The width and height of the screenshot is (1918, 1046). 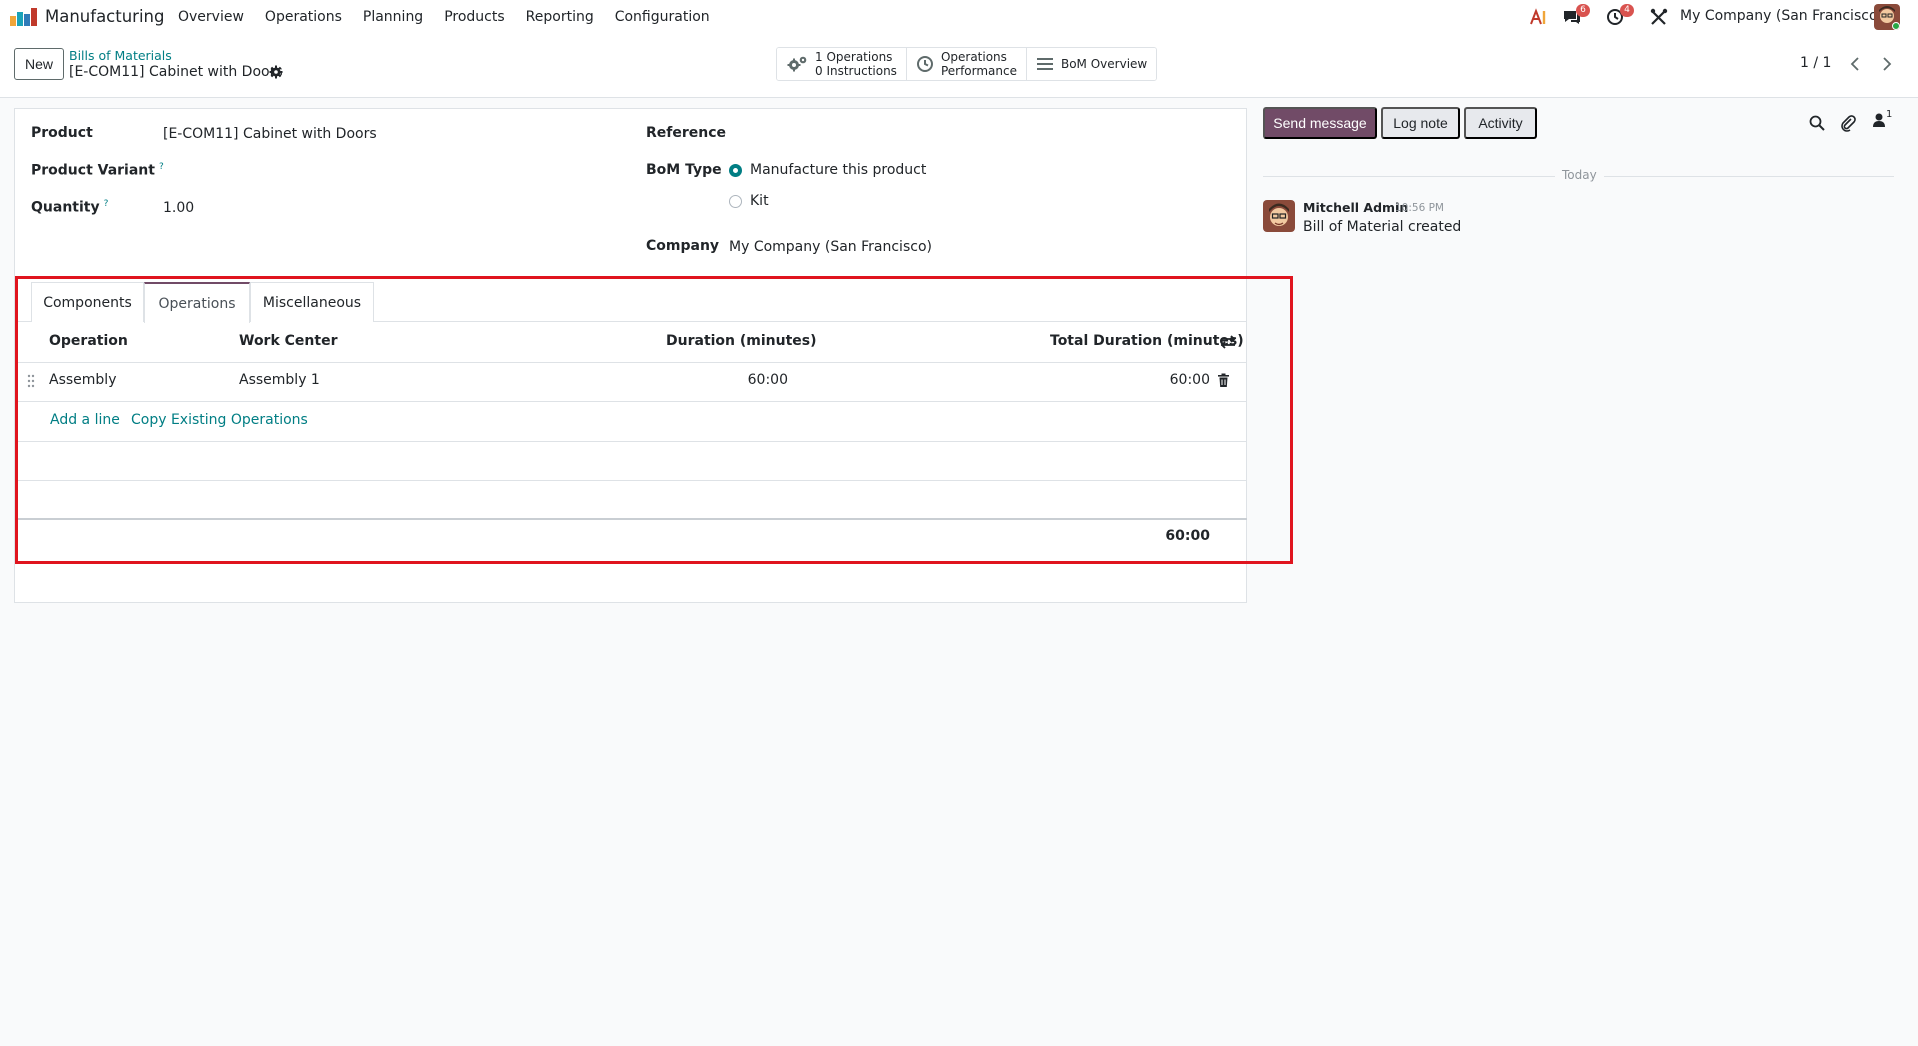 What do you see at coordinates (104, 16) in the screenshot?
I see `app-name: Manufacturing` at bounding box center [104, 16].